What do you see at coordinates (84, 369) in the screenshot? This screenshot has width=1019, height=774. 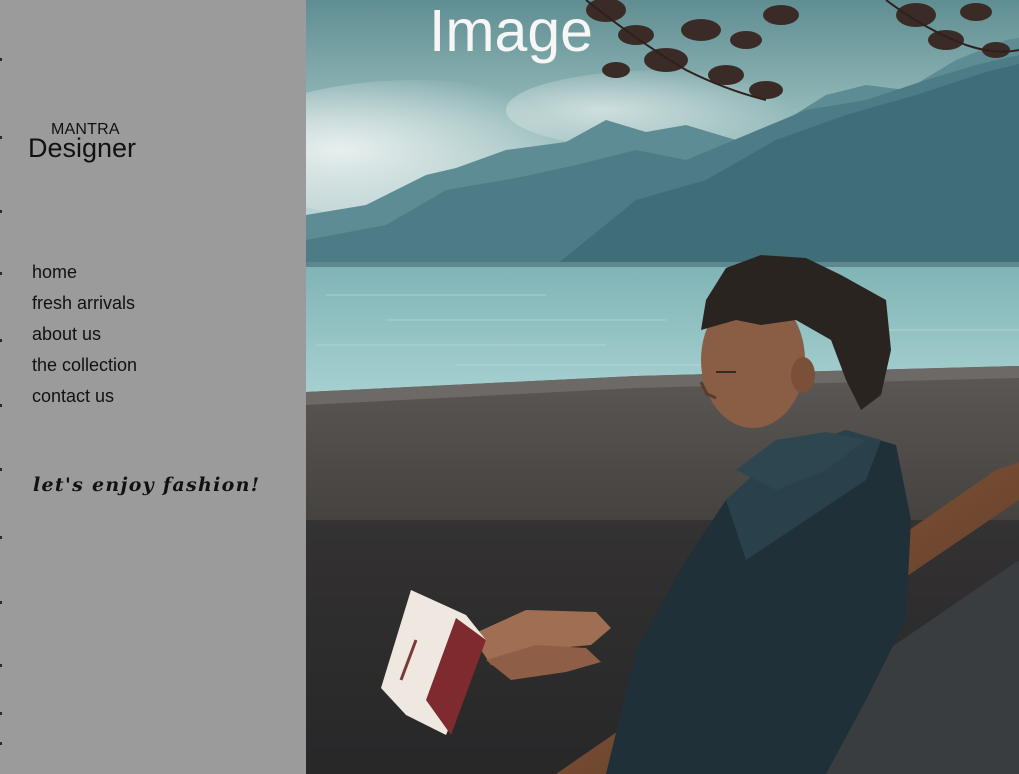 I see `nav-item-the-collection: the collection` at bounding box center [84, 369].